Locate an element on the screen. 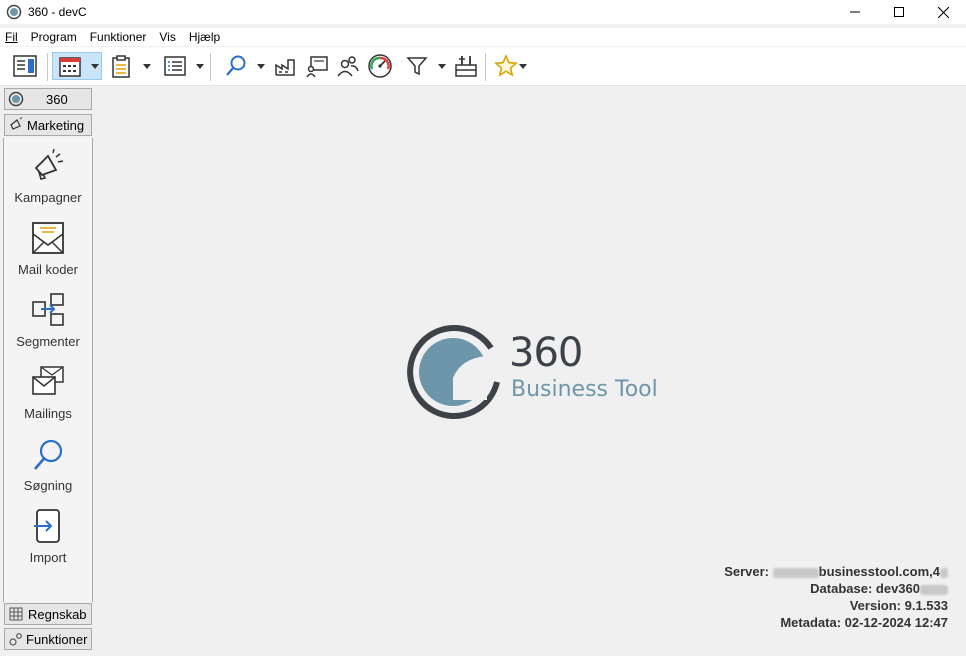 The image size is (966, 656). sidebar-section-360: 360 is located at coordinates (48, 99).